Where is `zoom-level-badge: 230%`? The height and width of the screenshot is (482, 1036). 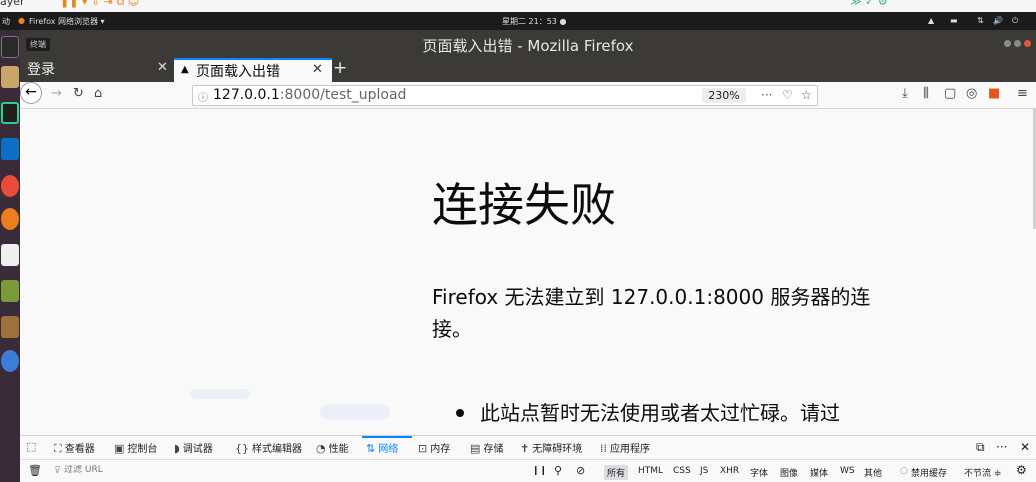
zoom-level-badge: 230% is located at coordinates (724, 95).